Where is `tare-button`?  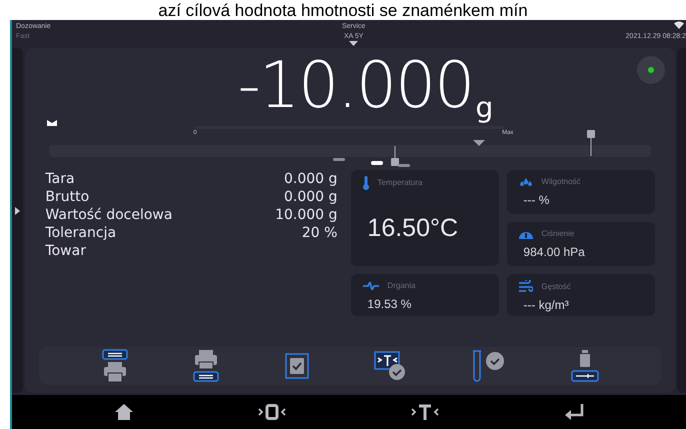 tare-button is located at coordinates (424, 412).